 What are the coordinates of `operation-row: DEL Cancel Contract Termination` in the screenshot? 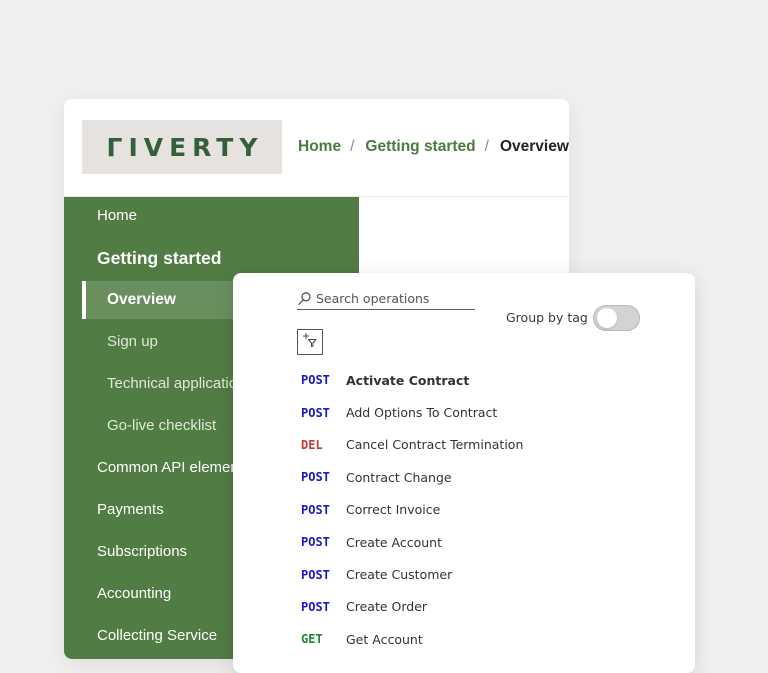 It's located at (491, 445).